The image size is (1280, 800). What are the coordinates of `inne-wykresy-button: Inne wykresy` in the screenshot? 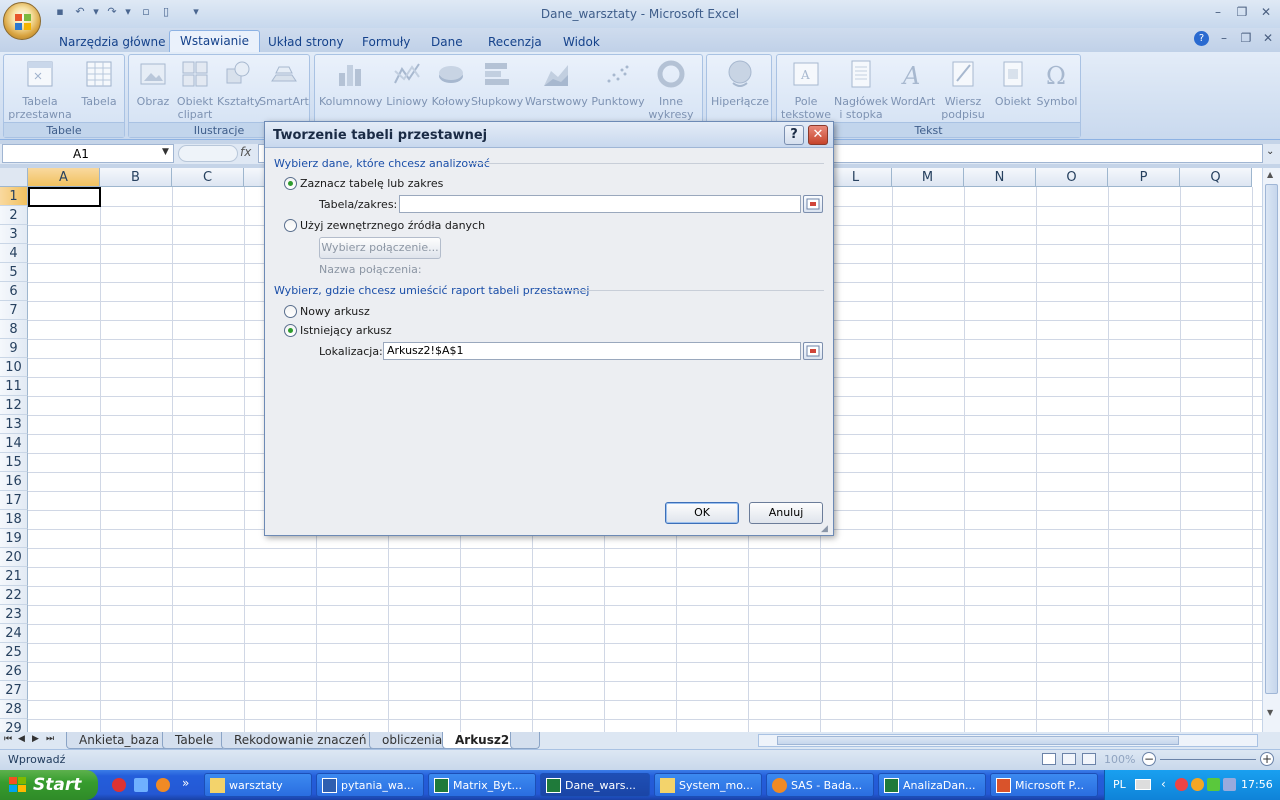 It's located at (671, 90).